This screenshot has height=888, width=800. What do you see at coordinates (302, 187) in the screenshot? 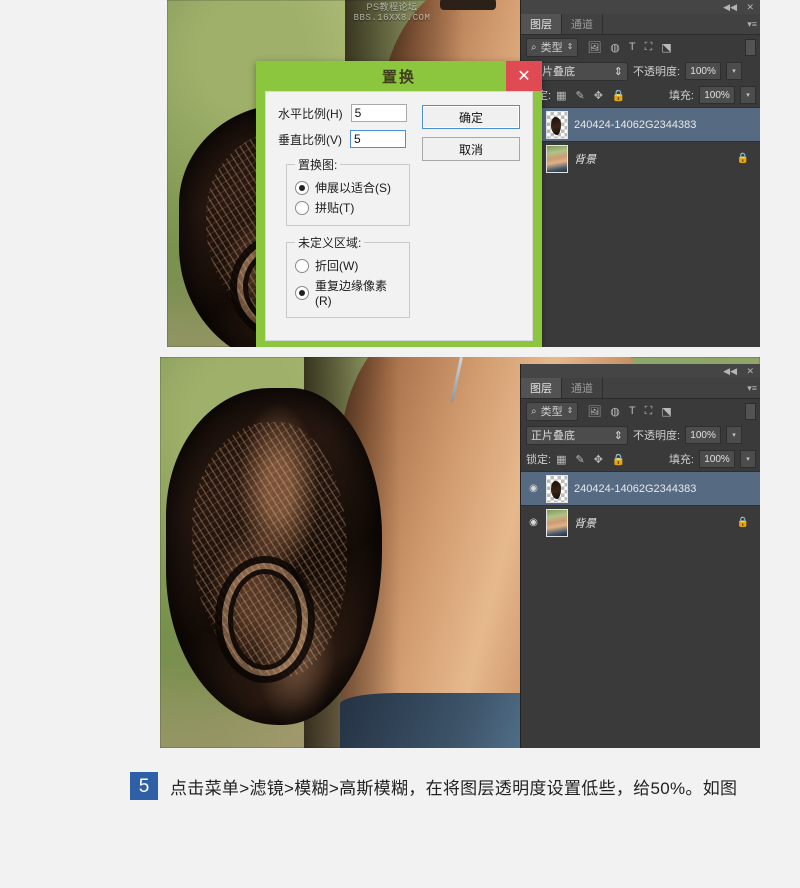
I see `radio-dot-icon` at bounding box center [302, 187].